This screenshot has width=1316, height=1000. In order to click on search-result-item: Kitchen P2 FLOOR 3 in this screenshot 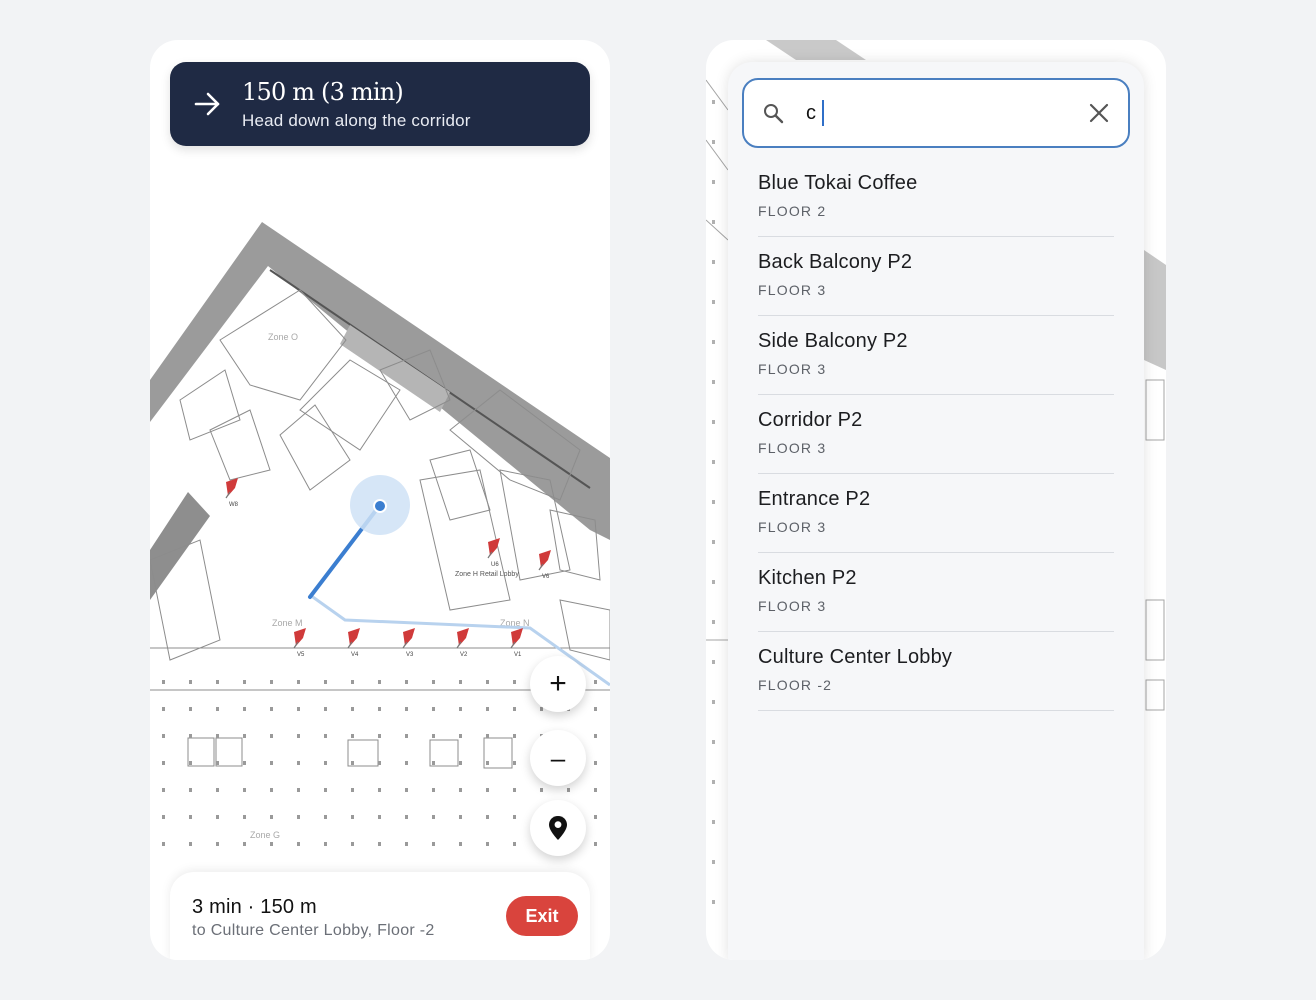, I will do `click(936, 592)`.